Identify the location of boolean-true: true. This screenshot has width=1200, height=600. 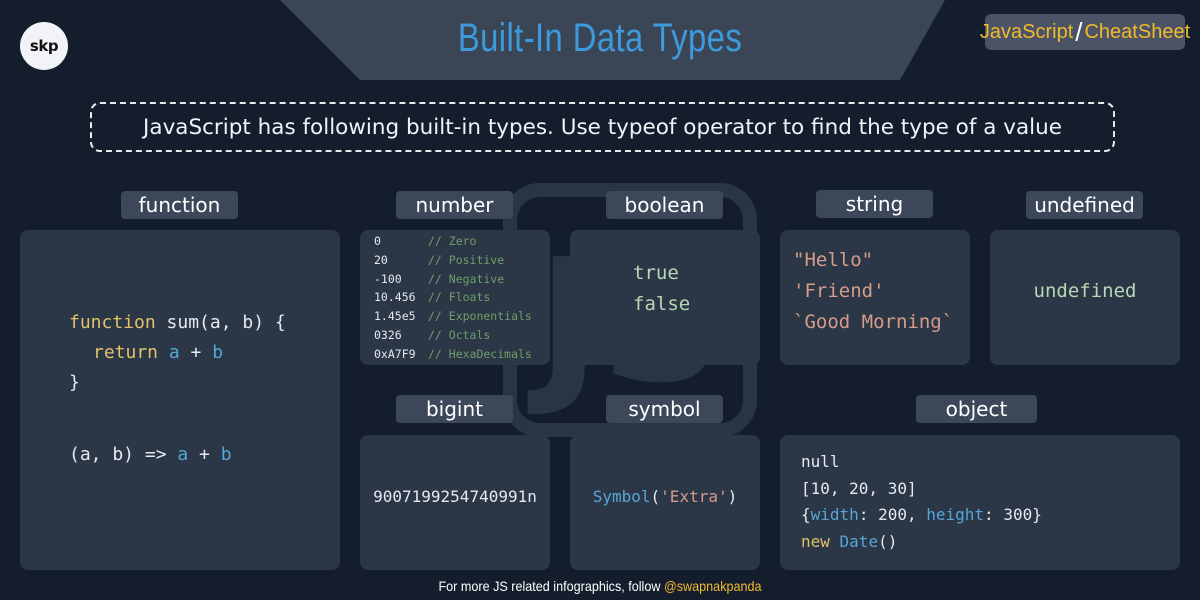
(656, 273).